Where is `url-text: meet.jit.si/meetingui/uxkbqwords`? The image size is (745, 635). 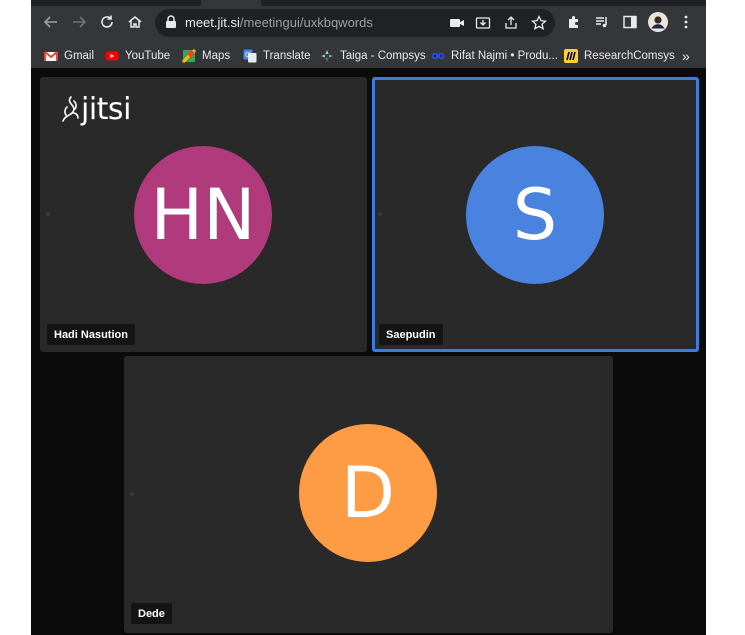
url-text: meet.jit.si/meetingui/uxkbqwords is located at coordinates (279, 22).